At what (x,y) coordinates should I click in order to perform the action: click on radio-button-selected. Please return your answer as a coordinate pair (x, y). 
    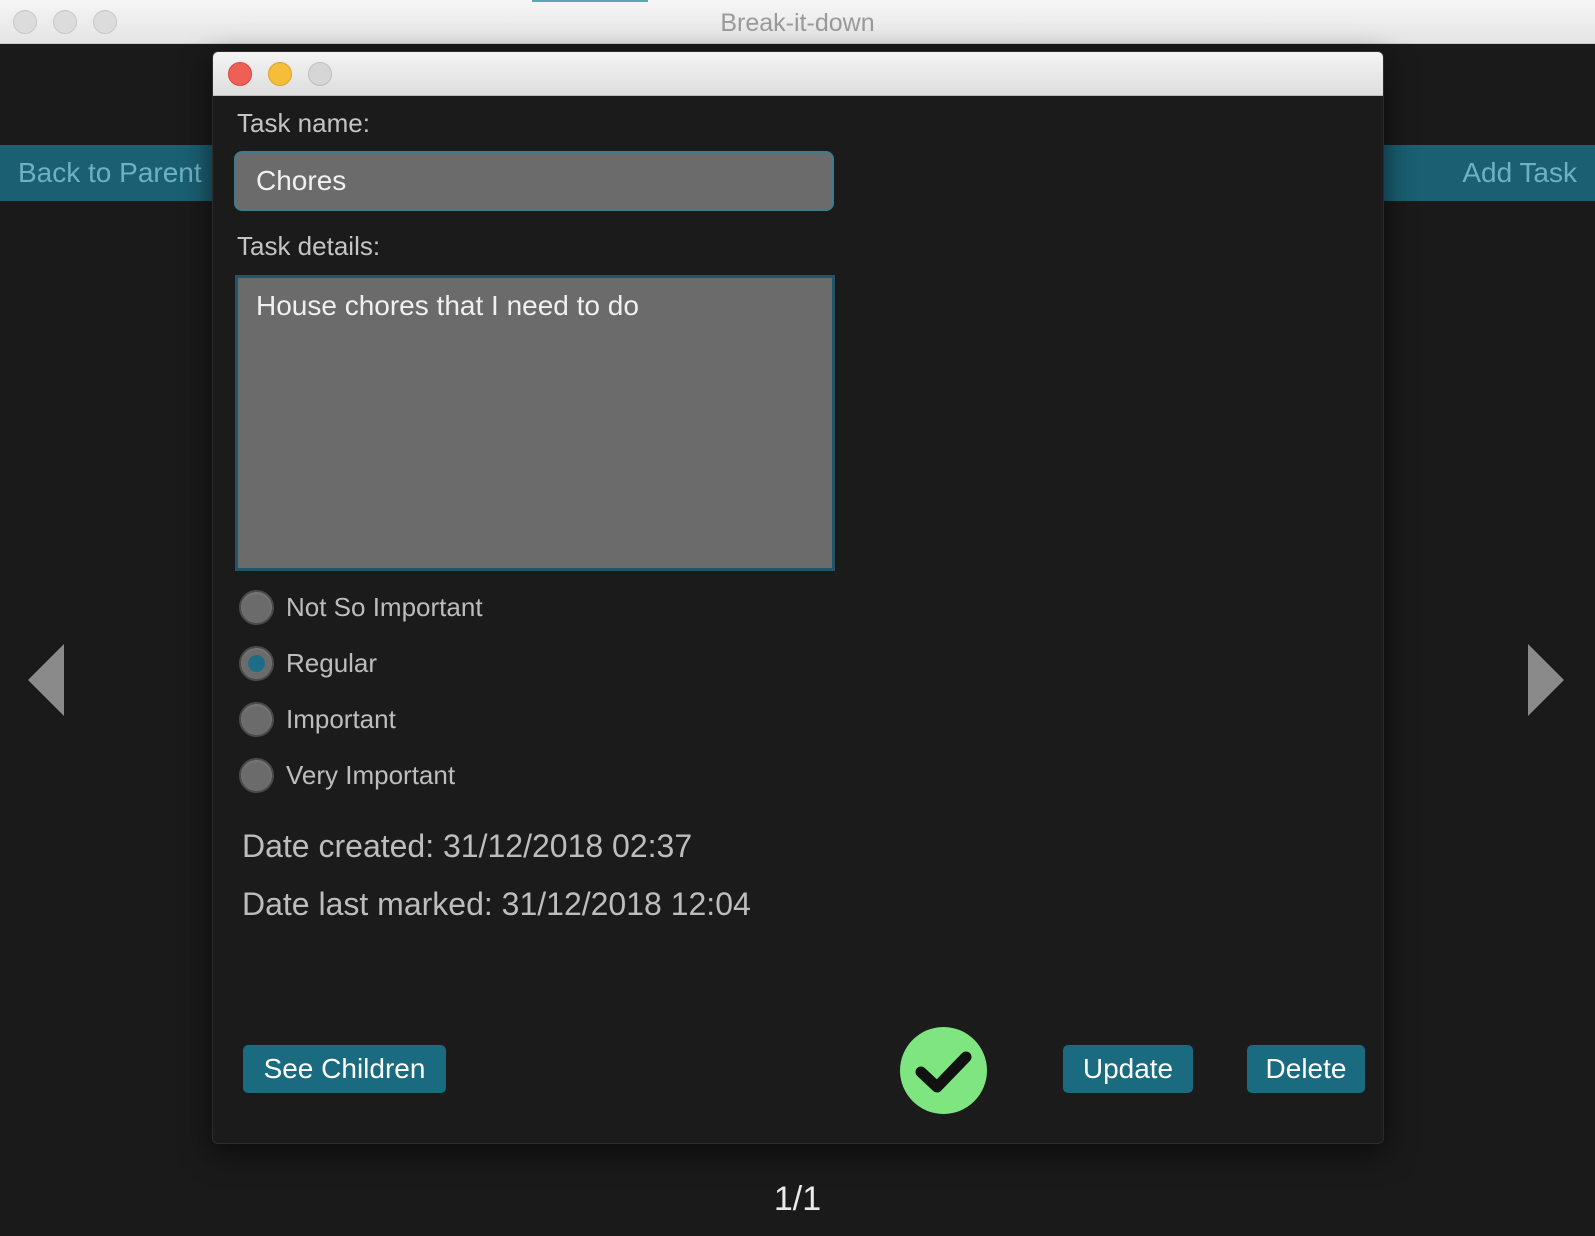
    Looking at the image, I should click on (256, 663).